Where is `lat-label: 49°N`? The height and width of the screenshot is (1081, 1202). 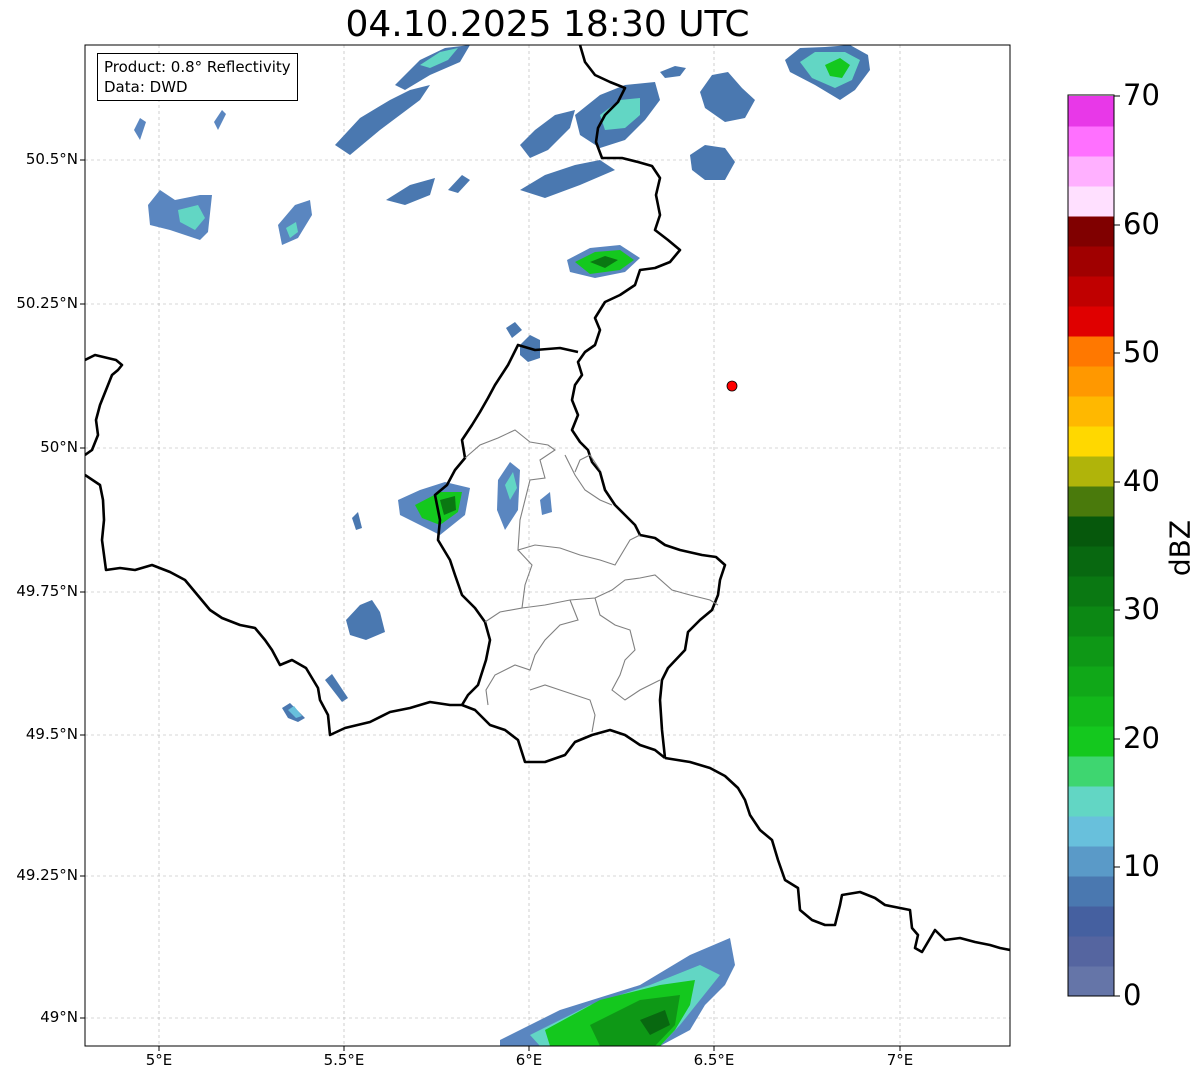
lat-label: 49°N is located at coordinates (59, 1017).